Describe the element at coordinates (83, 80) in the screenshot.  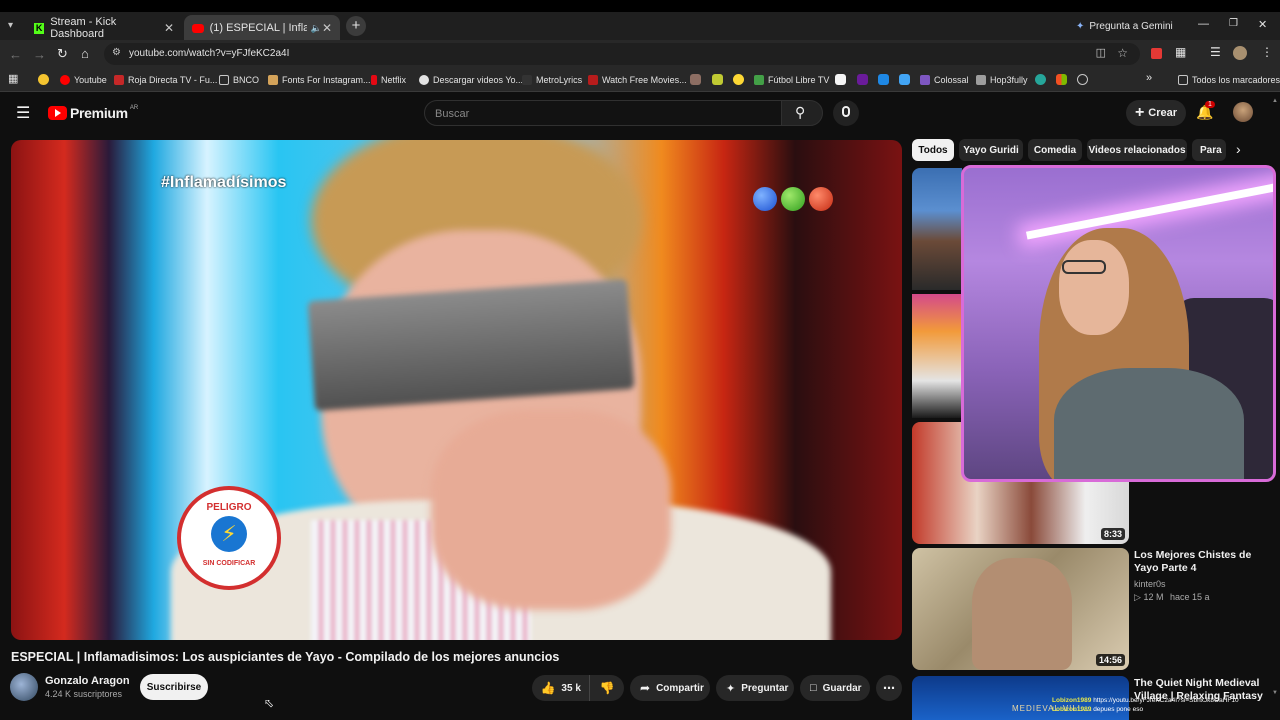
I see `bookmark-youtube: Youtube` at that location.